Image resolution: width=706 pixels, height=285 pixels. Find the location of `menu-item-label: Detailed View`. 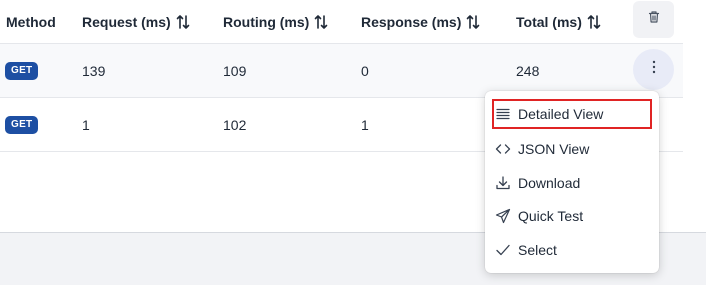

menu-item-label: Detailed View is located at coordinates (561, 114).